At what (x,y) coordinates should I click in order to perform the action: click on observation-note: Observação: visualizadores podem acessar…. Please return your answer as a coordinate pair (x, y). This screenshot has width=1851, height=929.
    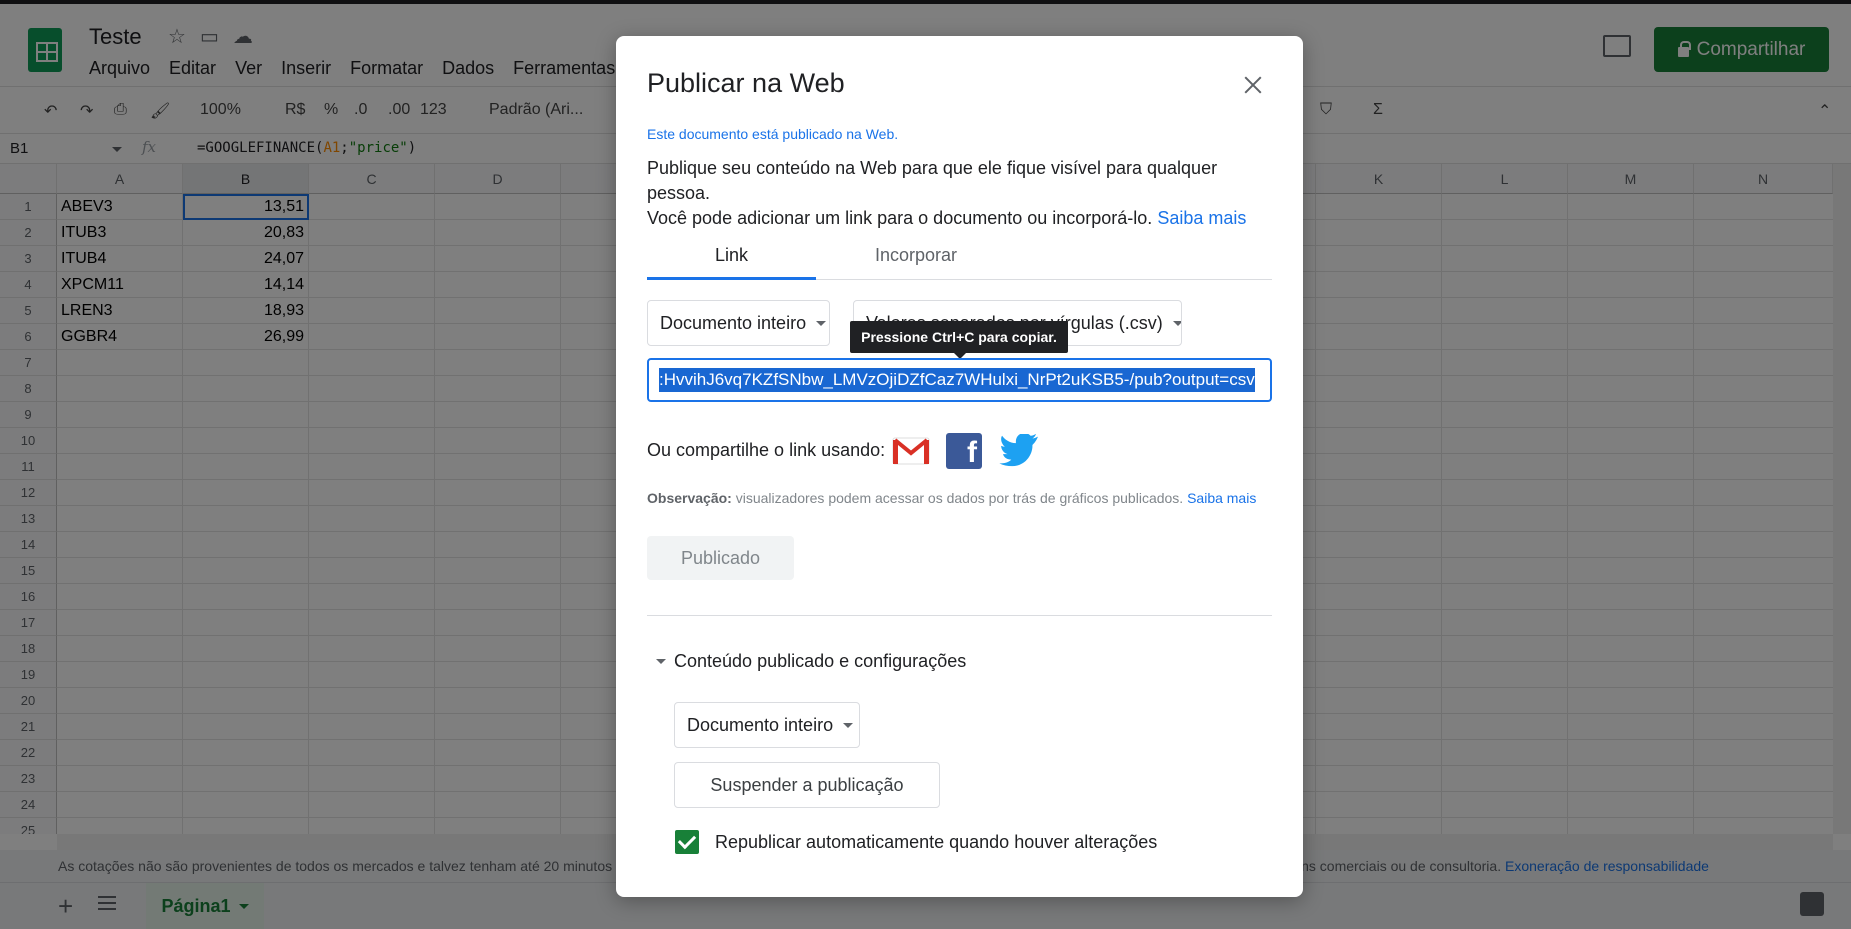
    Looking at the image, I should click on (951, 498).